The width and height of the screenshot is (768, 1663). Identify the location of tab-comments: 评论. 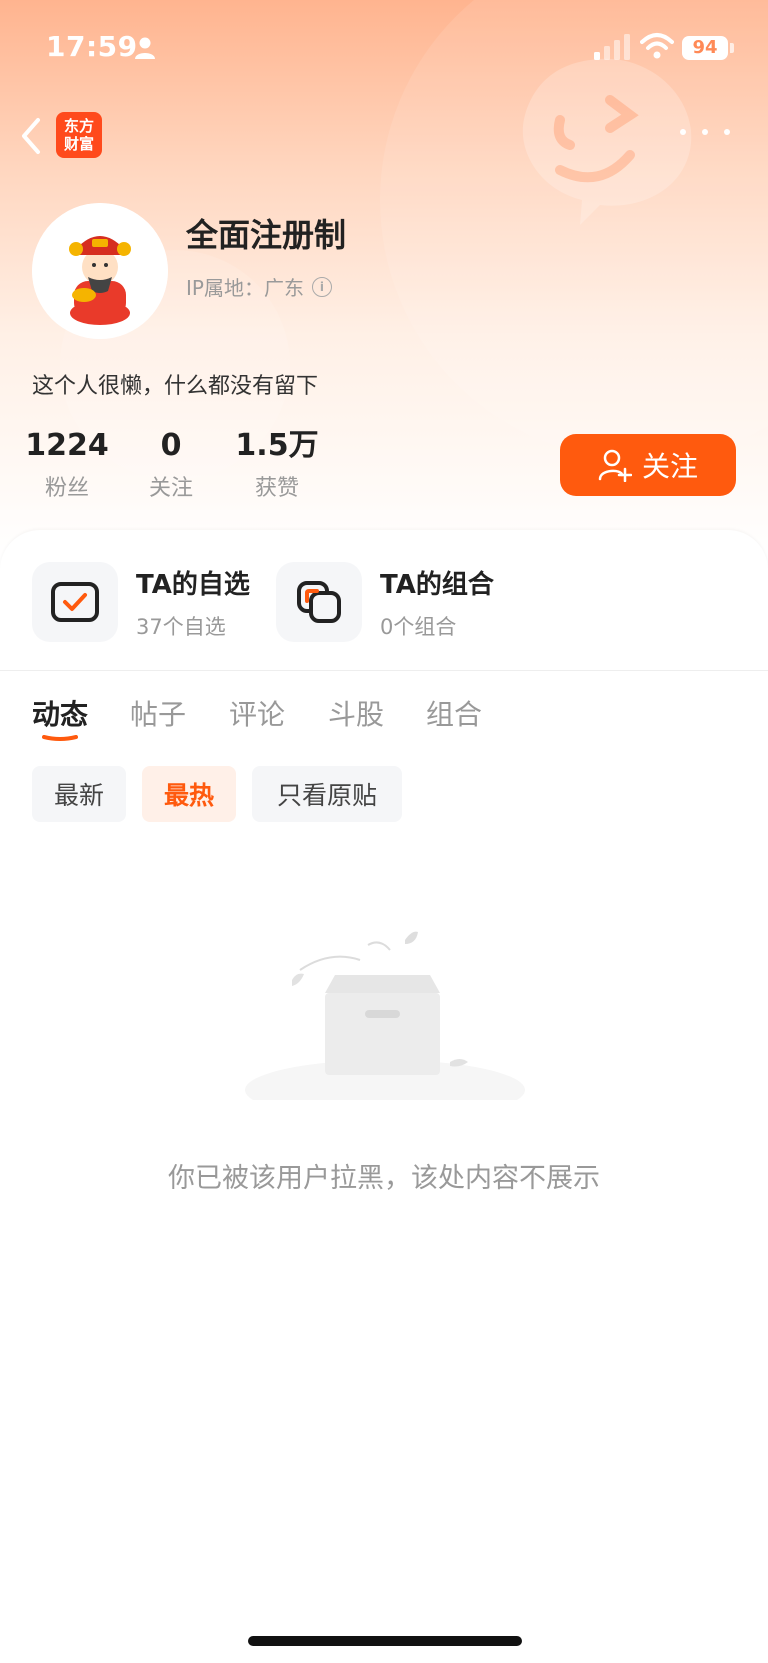
(257, 713).